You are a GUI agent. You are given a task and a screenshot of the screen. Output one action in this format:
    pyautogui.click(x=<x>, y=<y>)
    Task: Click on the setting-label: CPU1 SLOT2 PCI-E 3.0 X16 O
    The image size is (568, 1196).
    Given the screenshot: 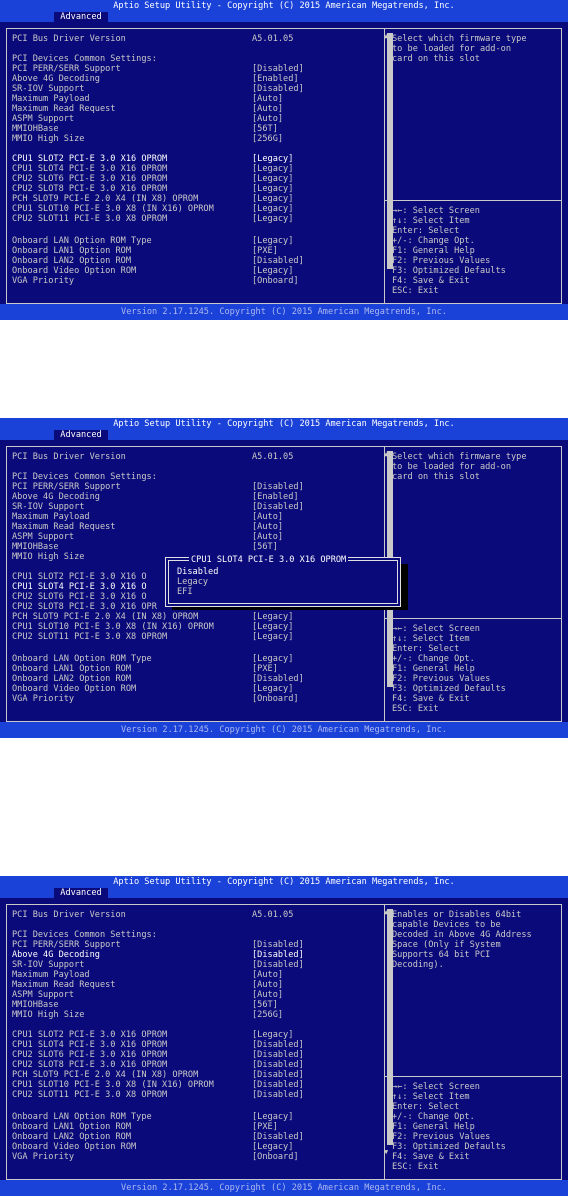 What is the action you would take?
    pyautogui.click(x=79, y=577)
    